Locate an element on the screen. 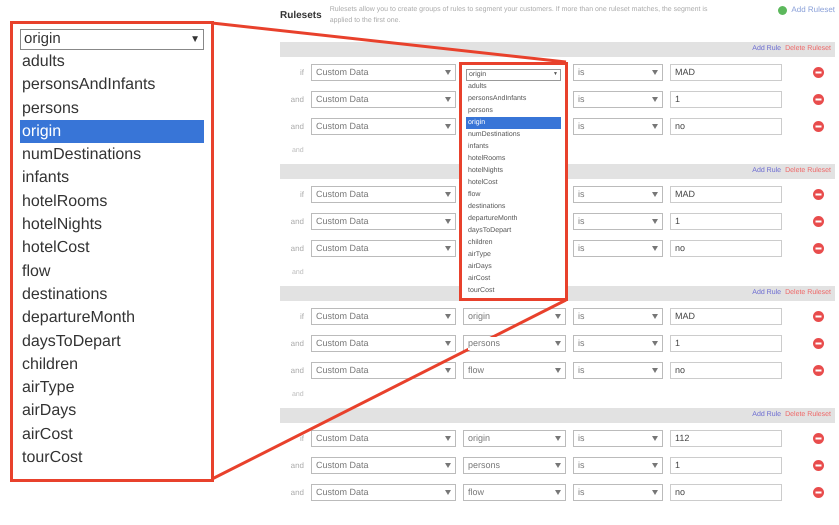  dropdown-option: airDays is located at coordinates (112, 411).